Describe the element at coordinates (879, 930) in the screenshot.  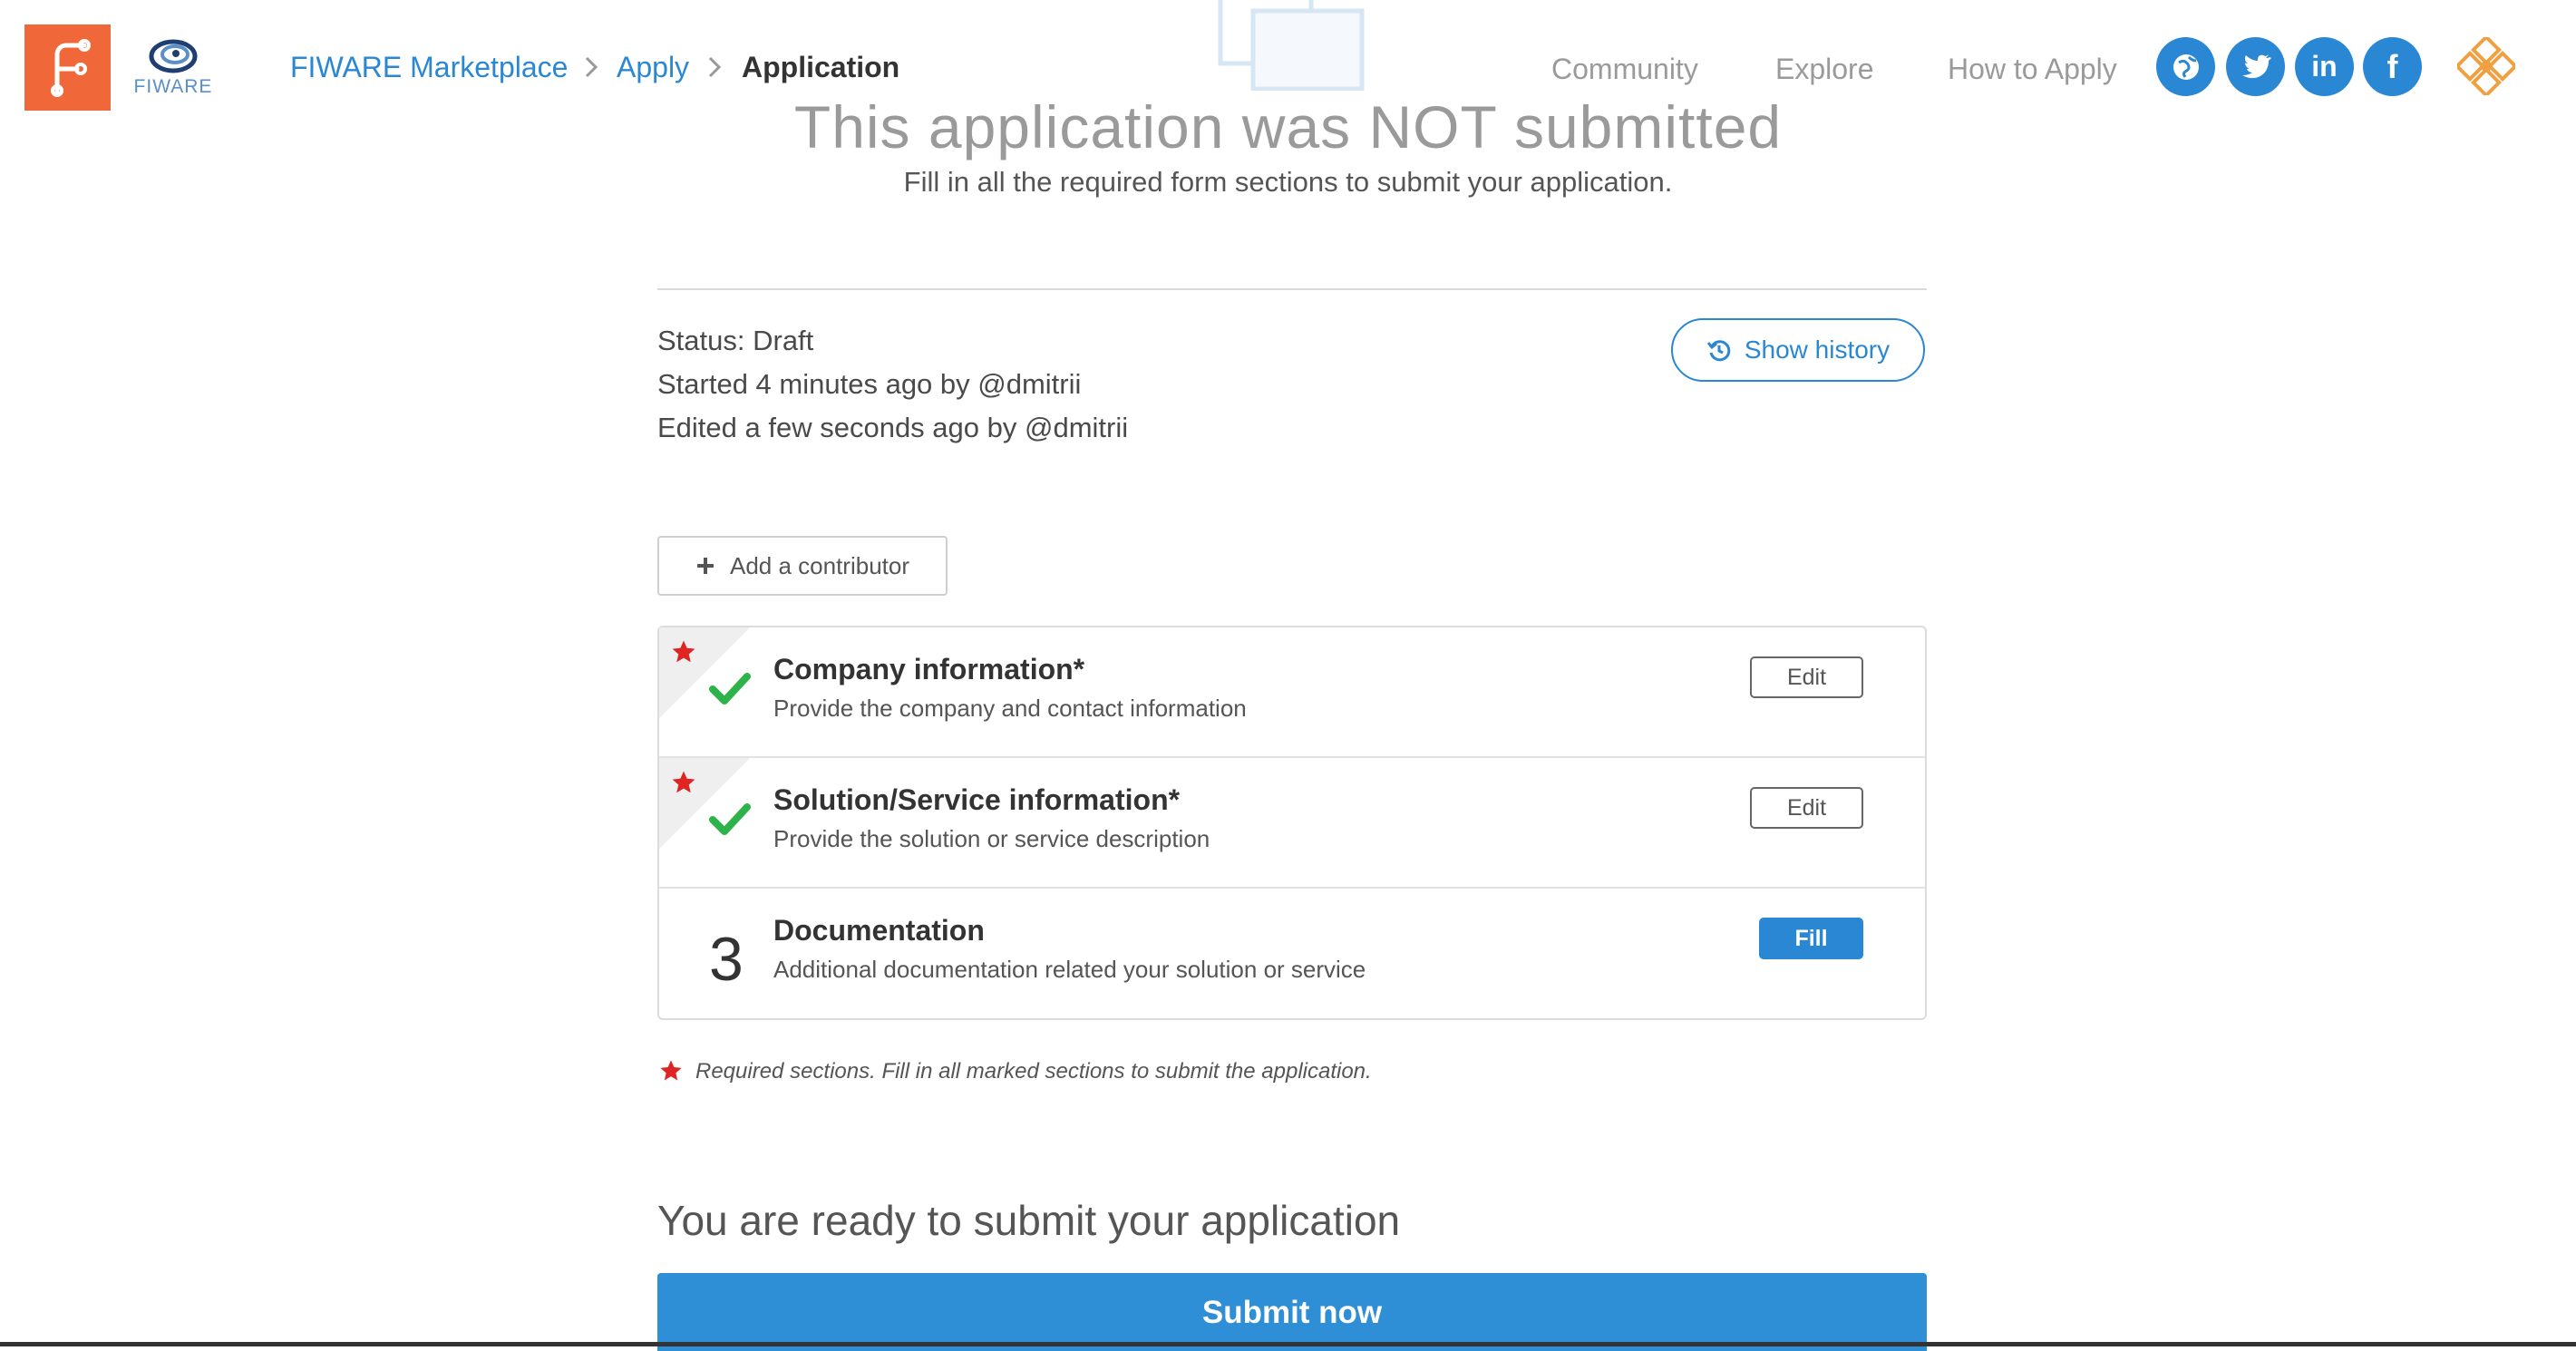
I see `section-title: Documentation` at that location.